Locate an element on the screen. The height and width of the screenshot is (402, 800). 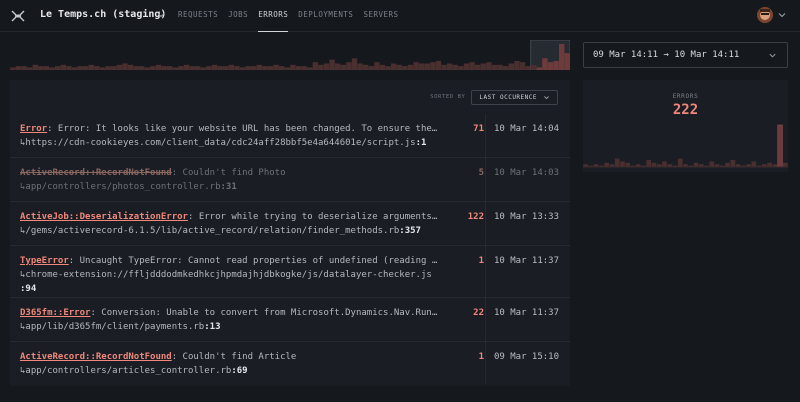
error-line-number: :31 is located at coordinates (228, 187).